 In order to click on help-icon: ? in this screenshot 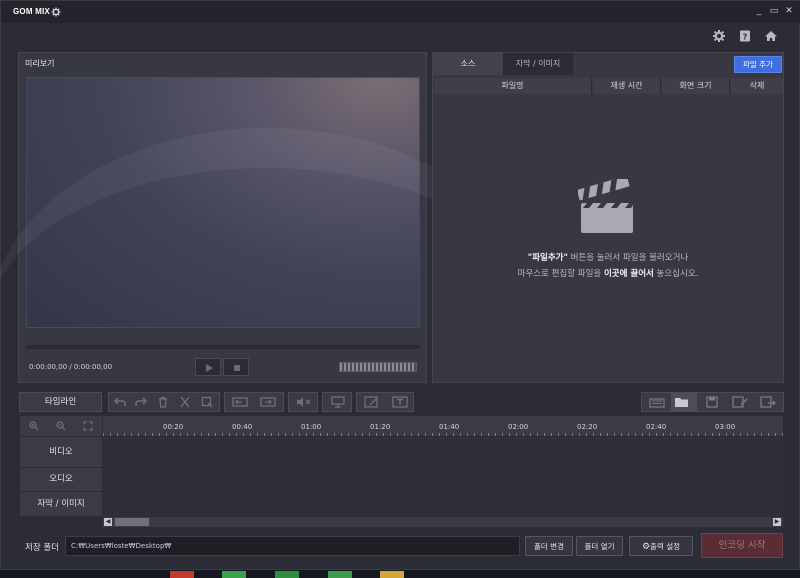, I will do `click(745, 36)`.